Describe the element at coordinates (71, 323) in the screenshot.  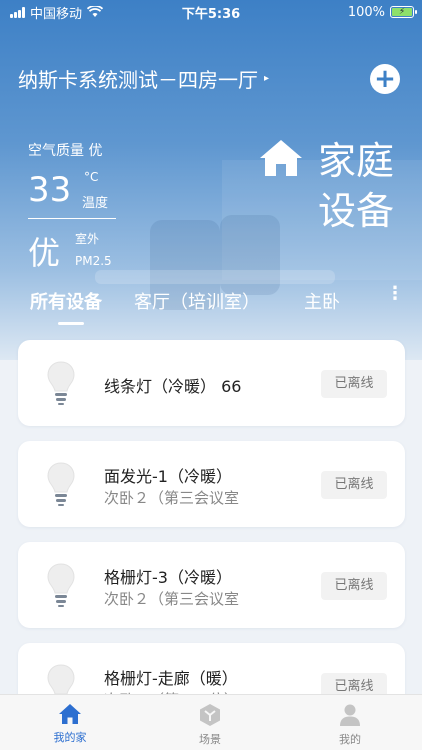
I see `active-tab-indicator` at that location.